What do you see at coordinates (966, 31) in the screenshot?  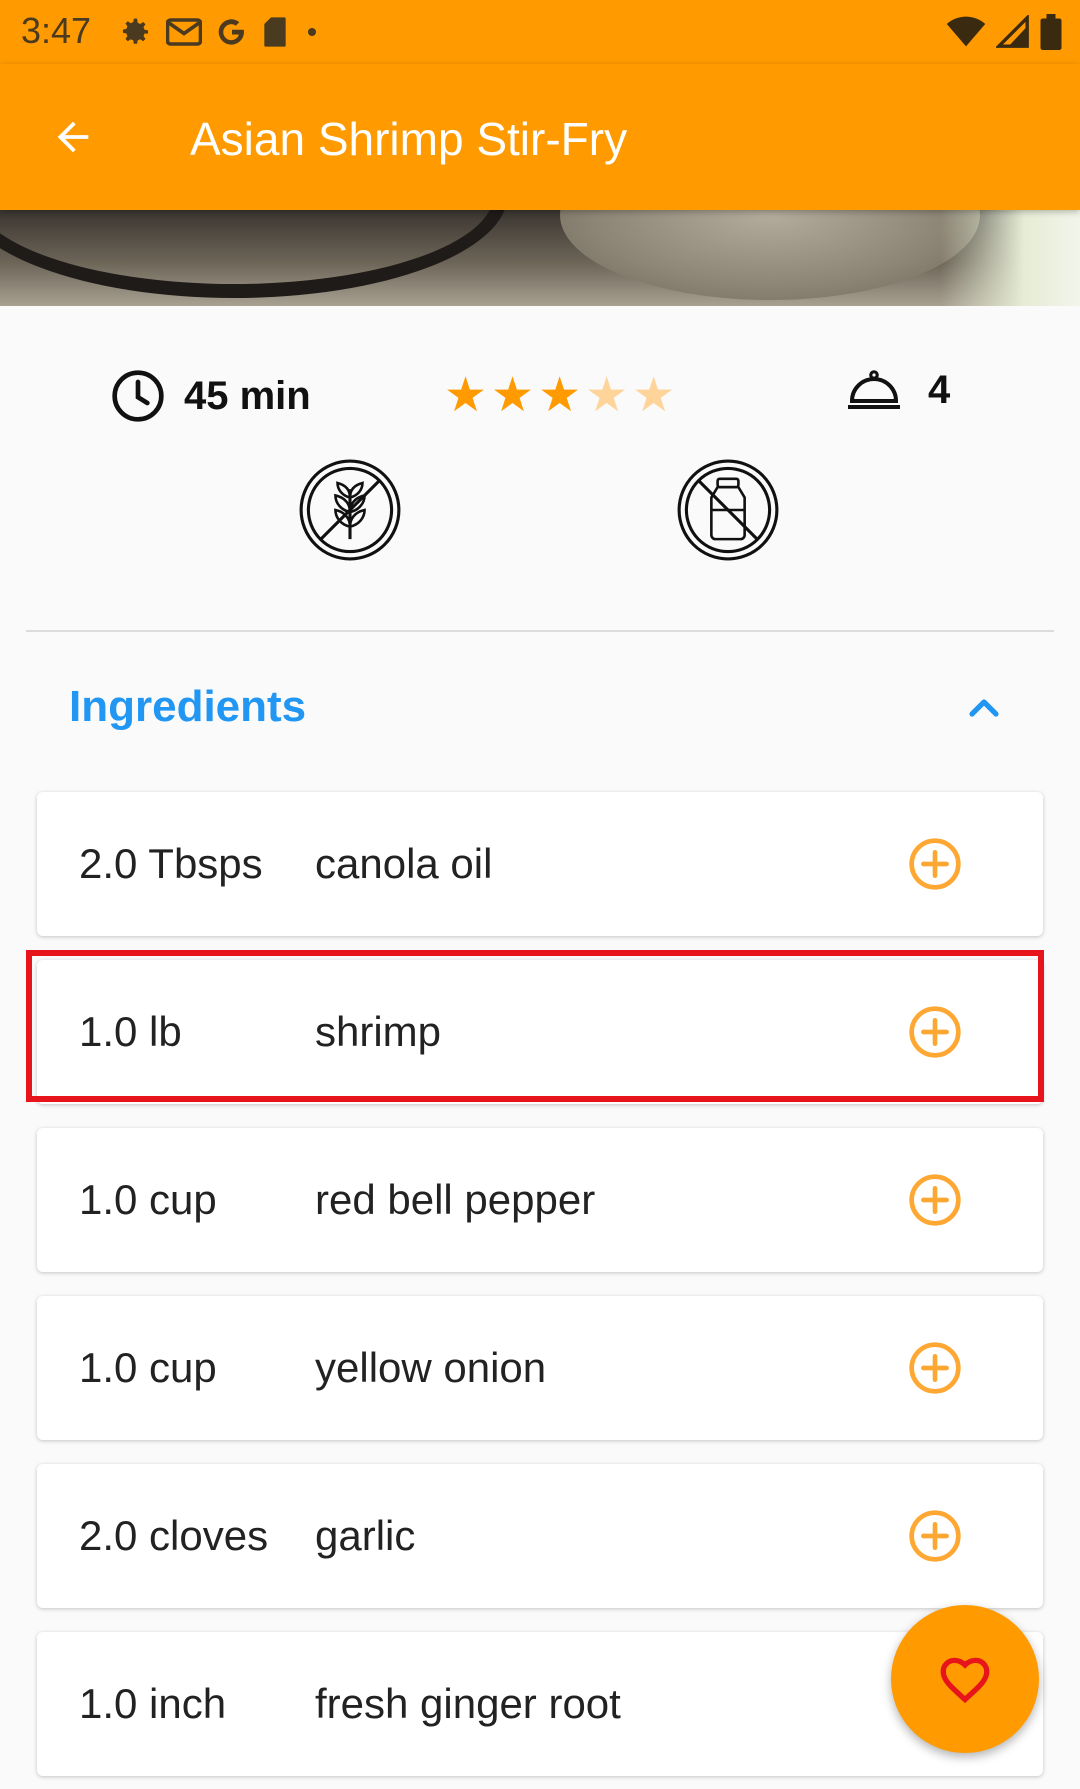 I see `wifi-icon` at bounding box center [966, 31].